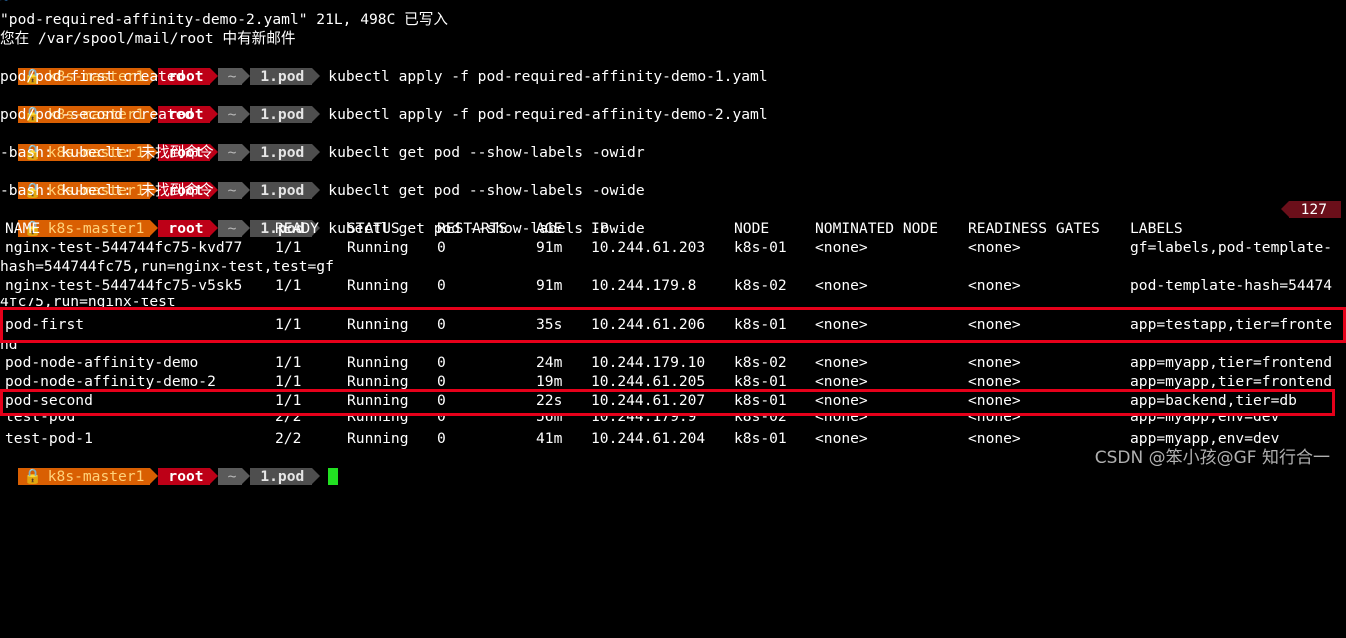 The height and width of the screenshot is (638, 1346). What do you see at coordinates (549, 228) in the screenshot?
I see `col-header: AGE` at bounding box center [549, 228].